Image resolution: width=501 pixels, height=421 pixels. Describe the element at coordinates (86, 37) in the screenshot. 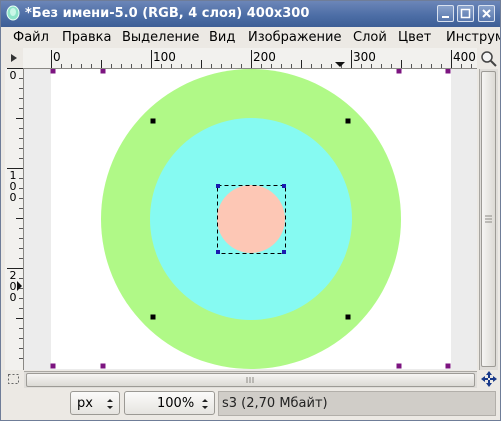

I see `menu-edit: Правка` at that location.